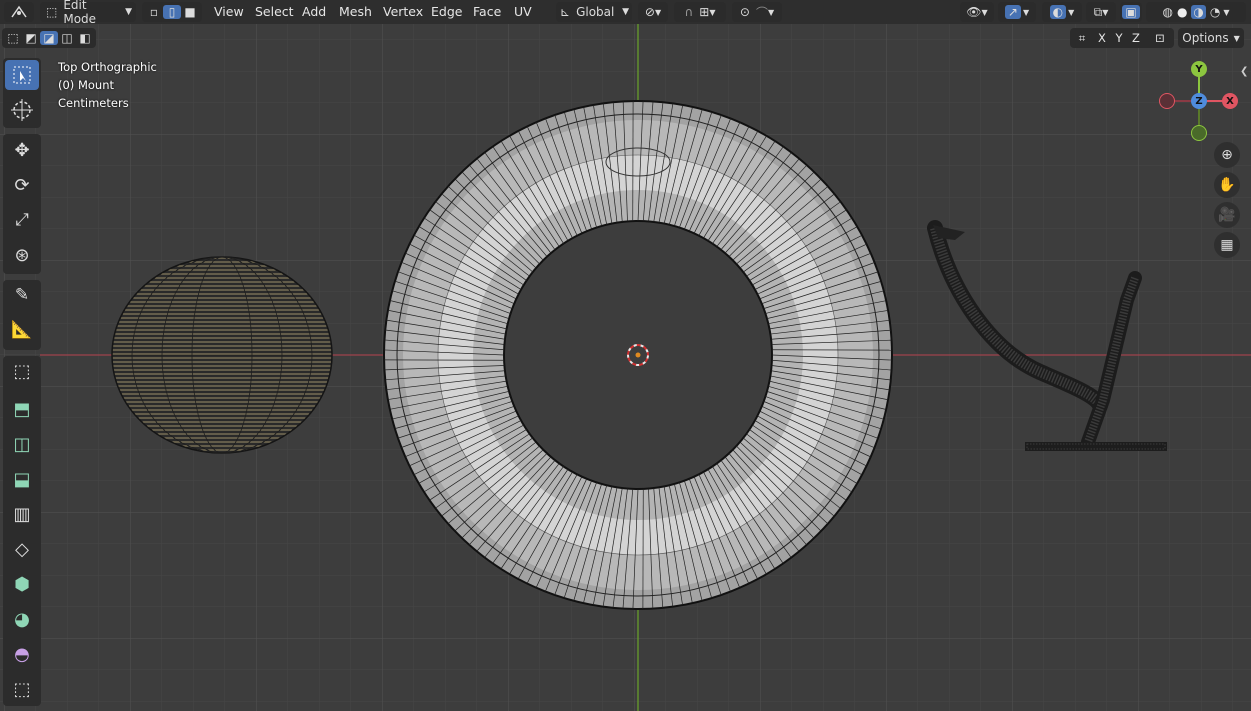  What do you see at coordinates (1205, 38) in the screenshot?
I see `options-label: Options` at bounding box center [1205, 38].